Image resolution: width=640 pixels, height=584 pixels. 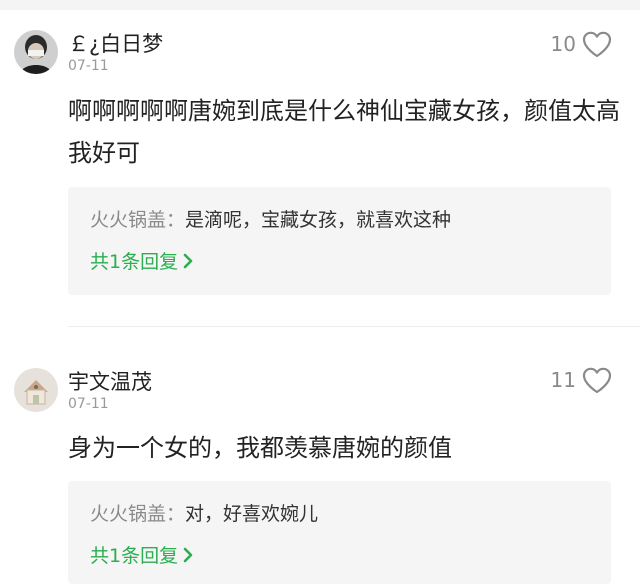 I want to click on reply-line: 火火锅盖：是滴呢，宝藏女孩，就喜欢这种, so click(x=270, y=218).